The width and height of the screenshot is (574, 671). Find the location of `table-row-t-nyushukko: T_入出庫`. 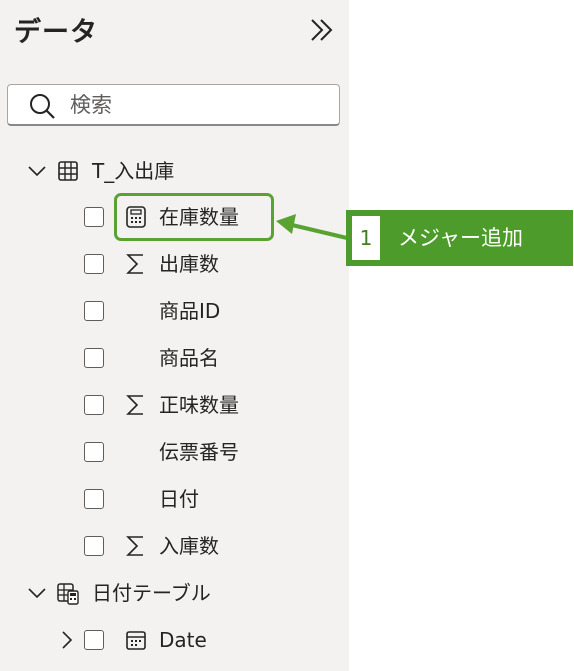

table-row-t-nyushukko: T_入出庫 is located at coordinates (174, 171).